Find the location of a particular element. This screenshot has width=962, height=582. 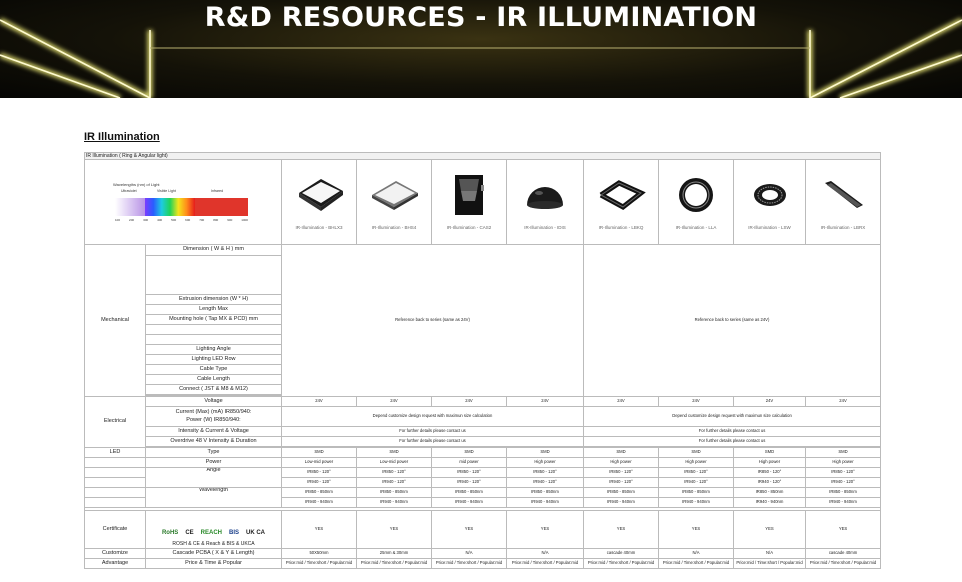

rohs-logo: RoHS is located at coordinates (170, 533).